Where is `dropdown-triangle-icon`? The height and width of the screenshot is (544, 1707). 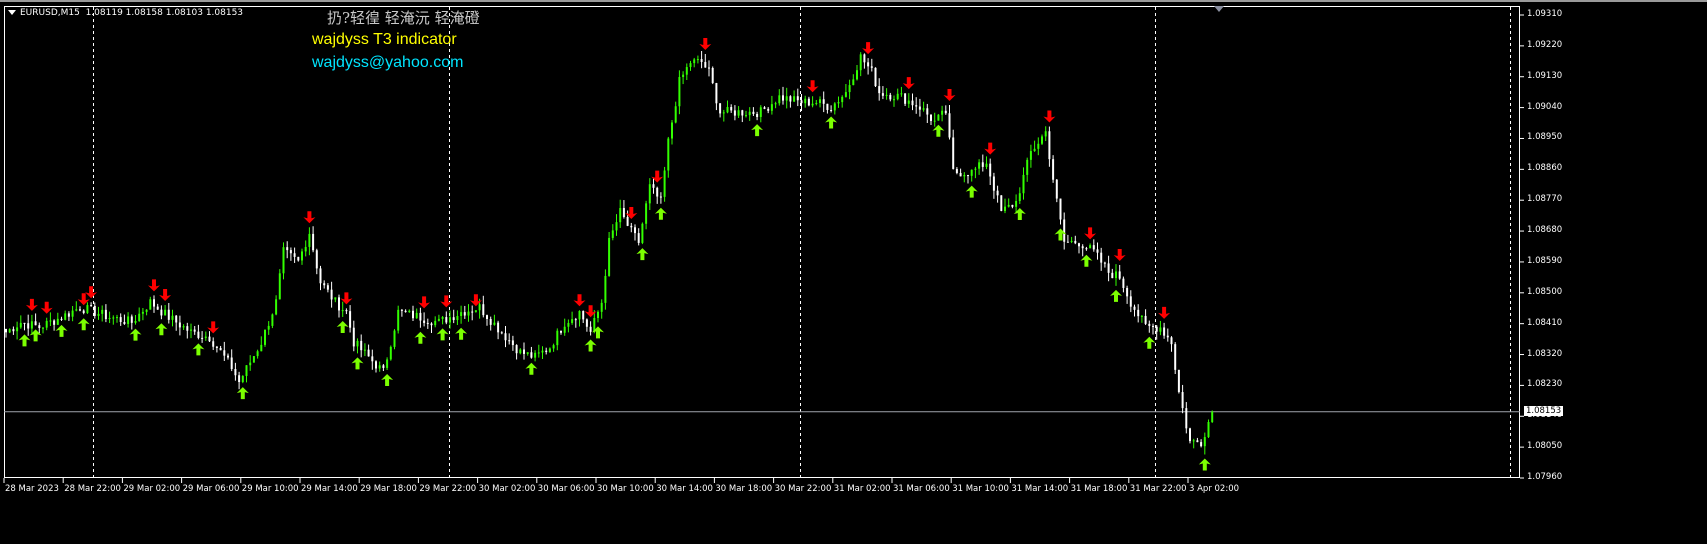 dropdown-triangle-icon is located at coordinates (12, 12).